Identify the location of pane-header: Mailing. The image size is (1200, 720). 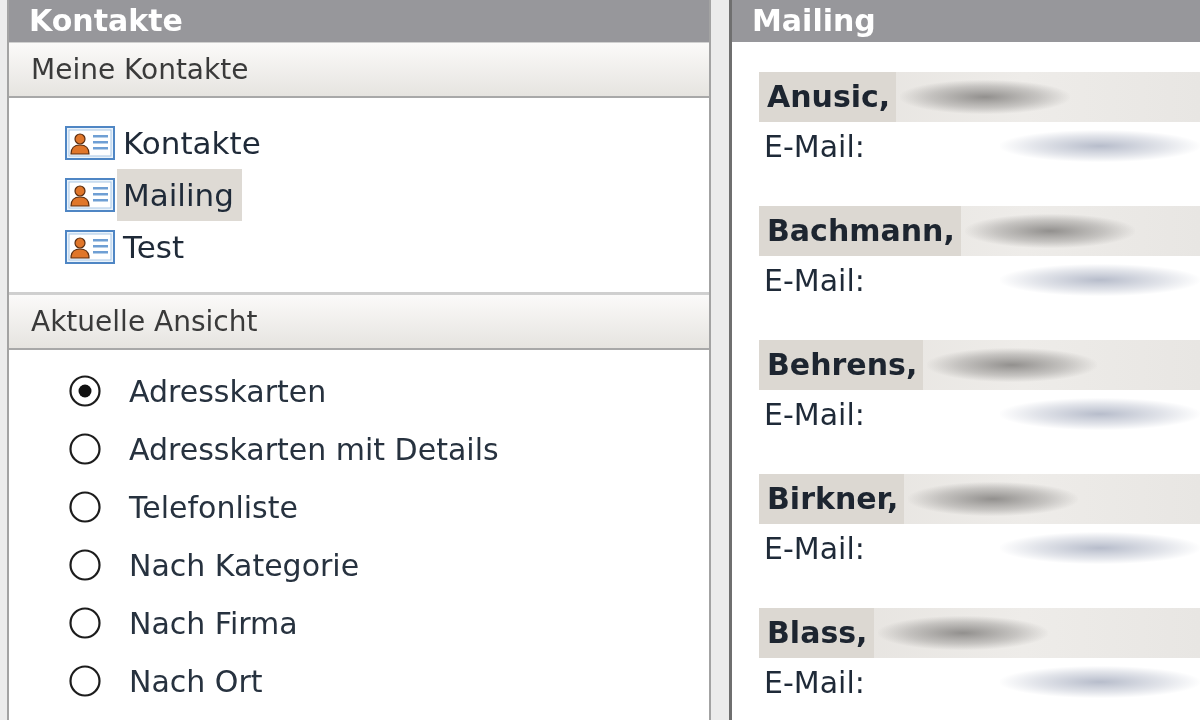
(966, 21).